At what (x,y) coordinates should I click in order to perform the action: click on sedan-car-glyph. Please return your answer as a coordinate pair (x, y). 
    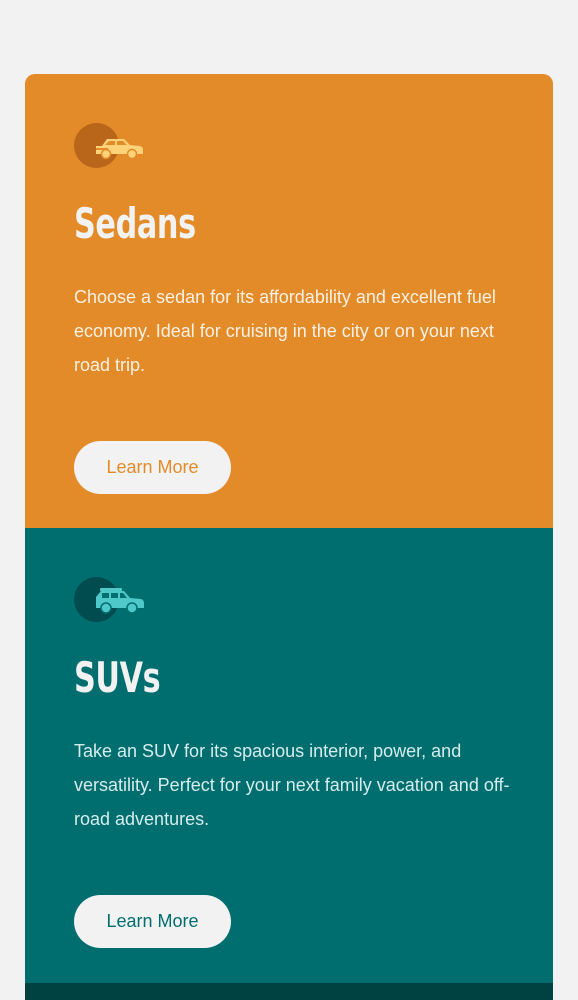
    Looking at the image, I should click on (119, 149).